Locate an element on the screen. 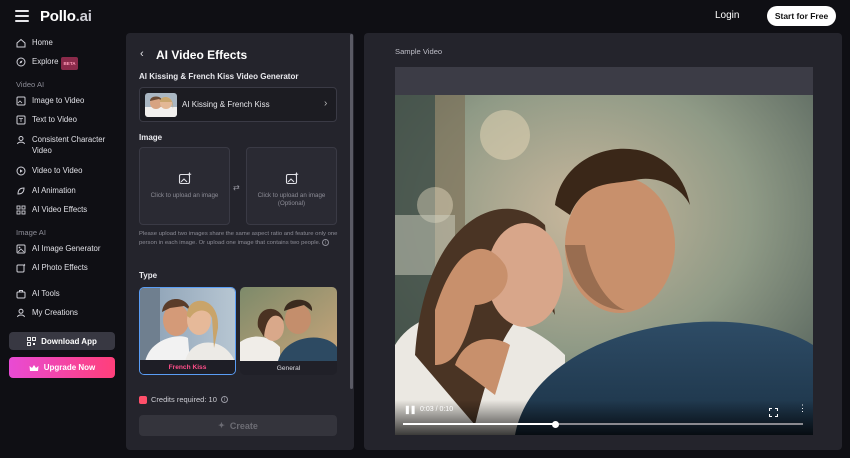 This screenshot has height=458, width=850. type-card-label: General is located at coordinates (288, 368).